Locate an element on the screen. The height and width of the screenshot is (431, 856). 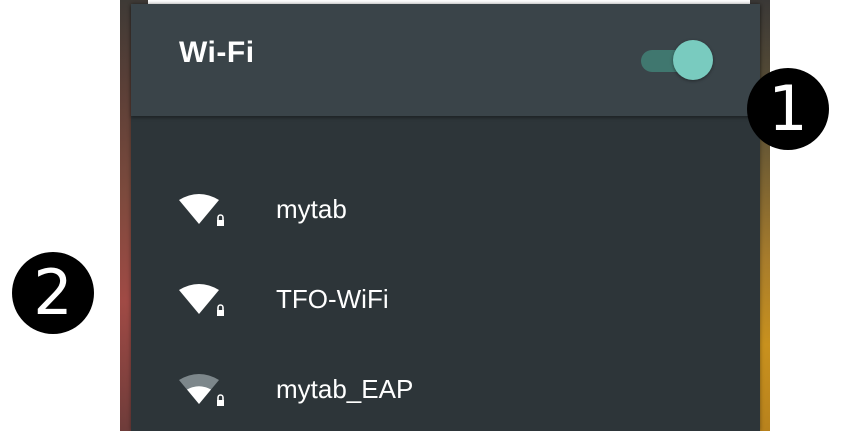
network-item: mytab_EAP is located at coordinates (445, 391).